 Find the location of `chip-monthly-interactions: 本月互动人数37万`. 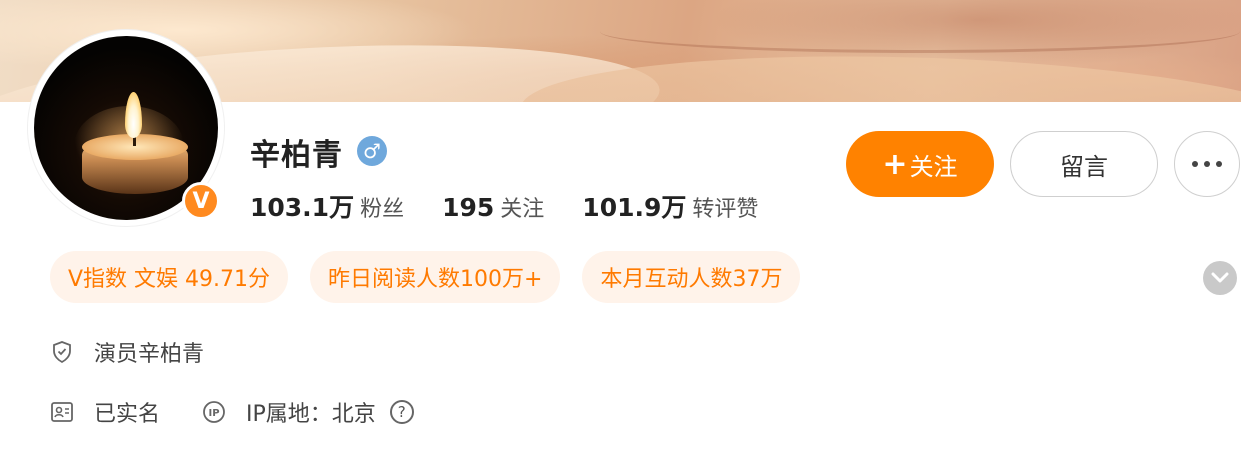

chip-monthly-interactions: 本月互动人数37万 is located at coordinates (691, 277).